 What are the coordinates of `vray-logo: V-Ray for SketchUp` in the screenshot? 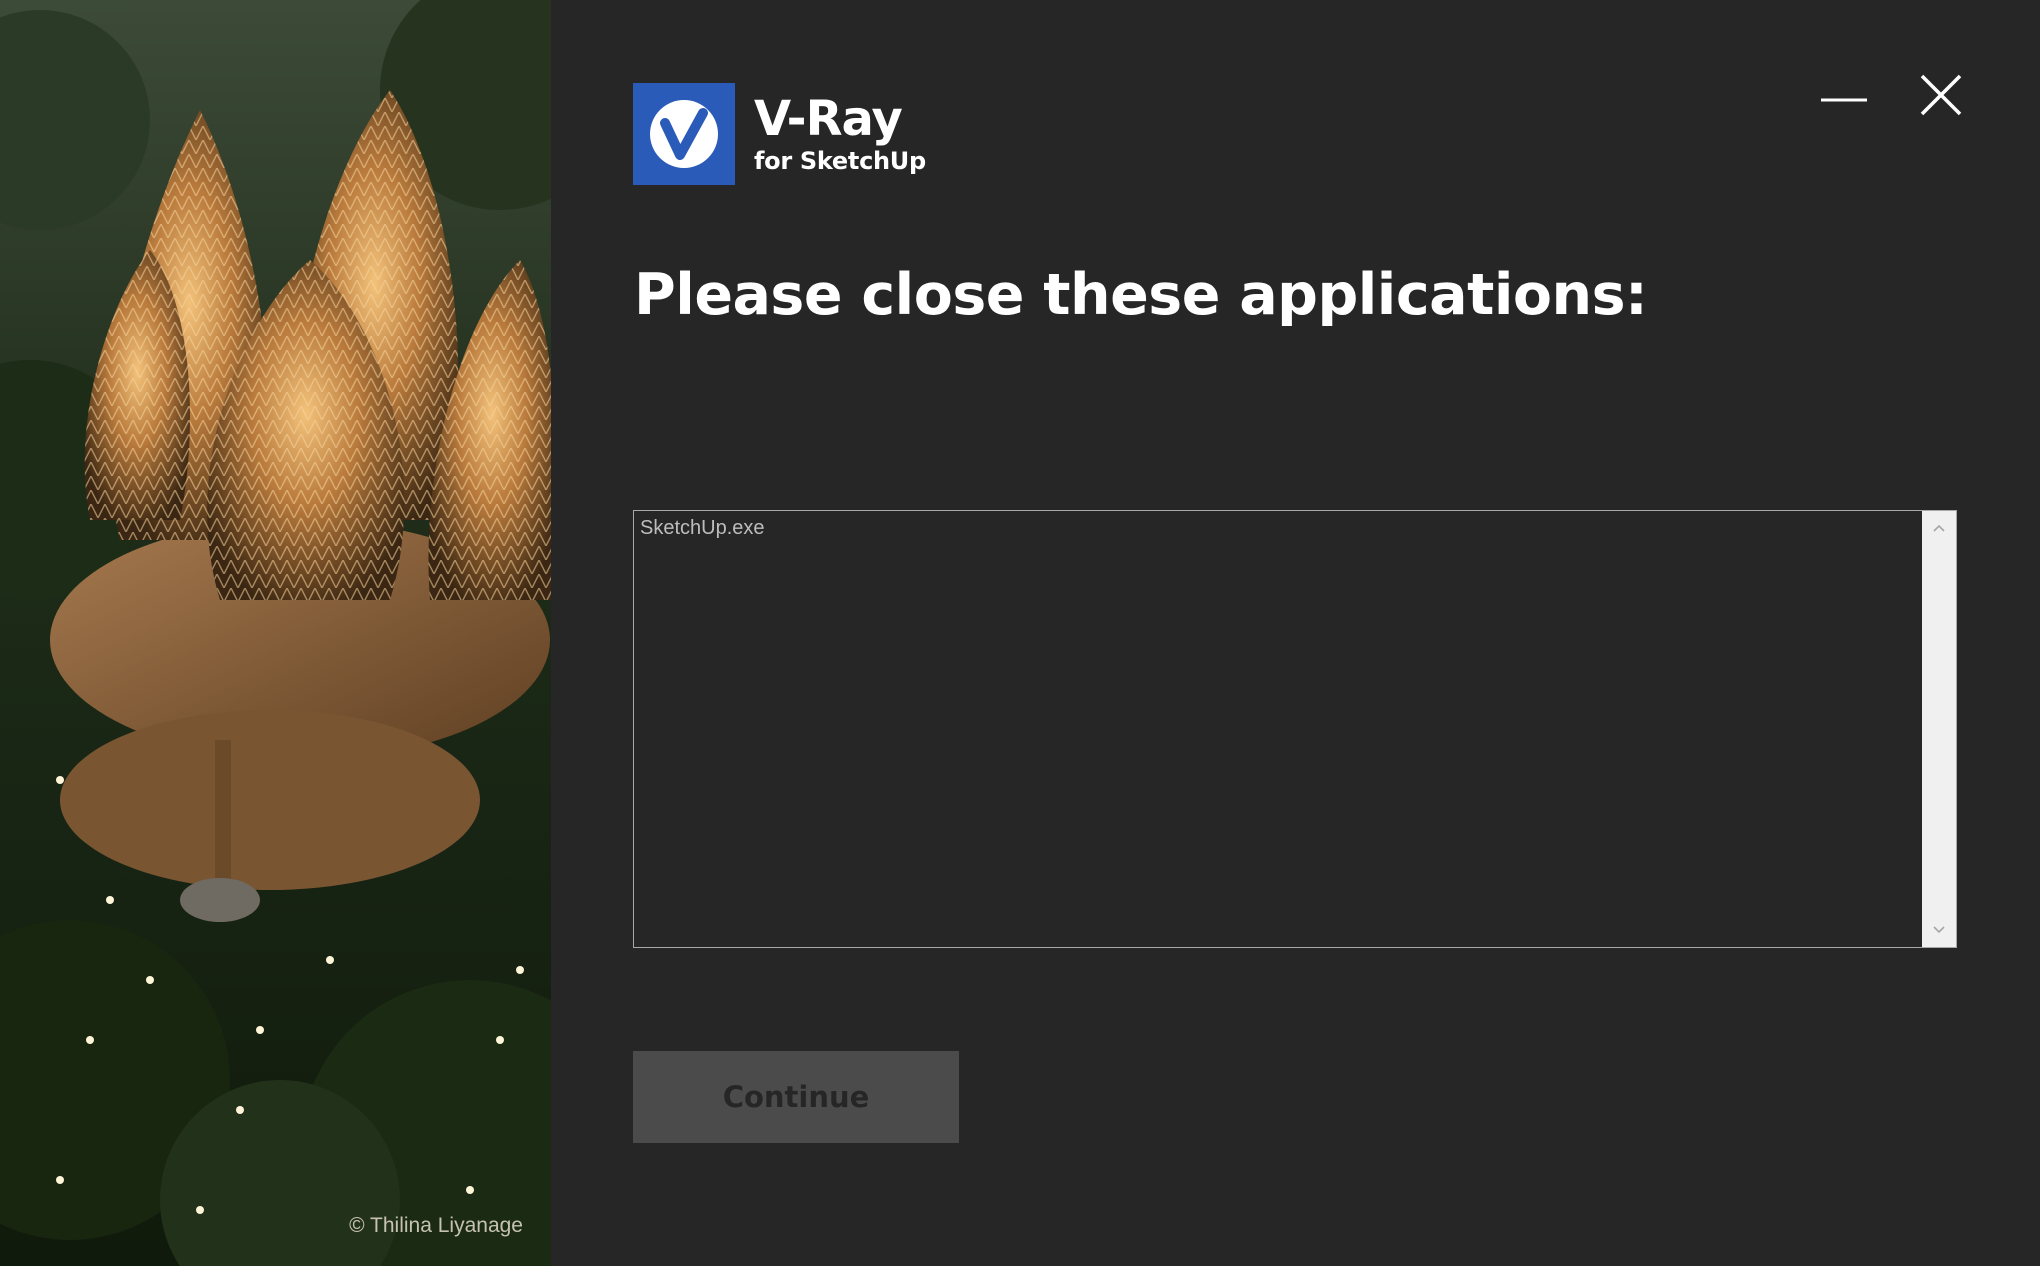 It's located at (779, 134).